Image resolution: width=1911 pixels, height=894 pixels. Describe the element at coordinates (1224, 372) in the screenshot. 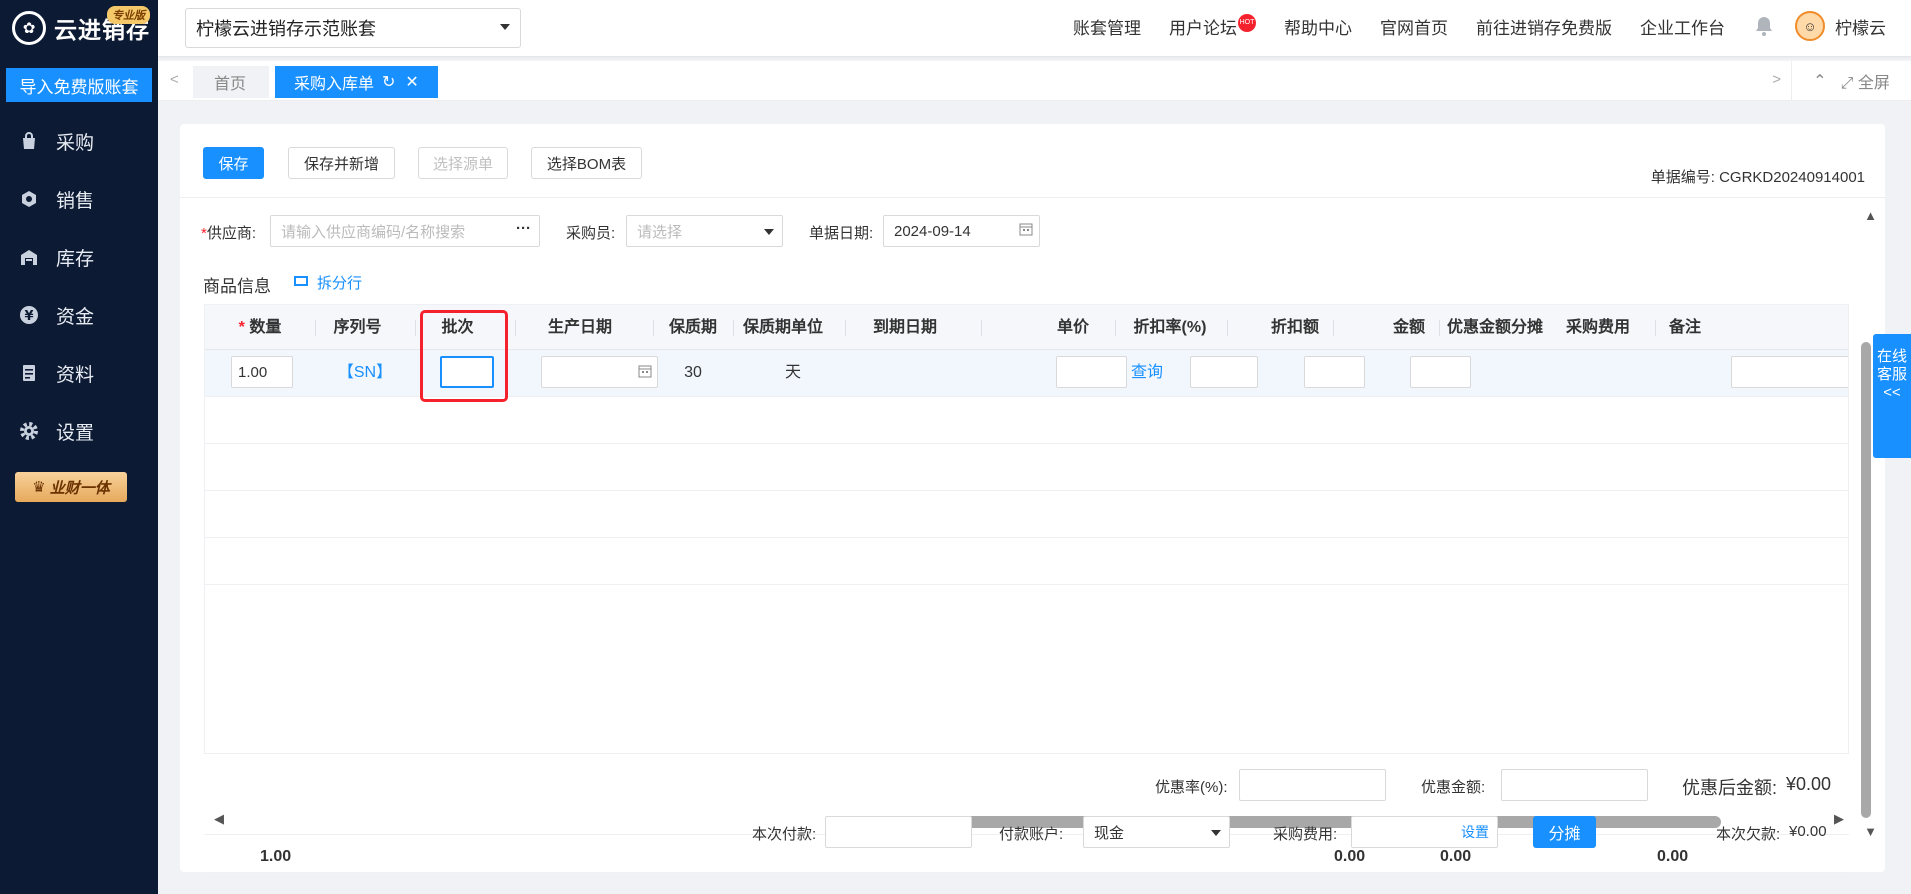

I see `discount-rate-input` at that location.